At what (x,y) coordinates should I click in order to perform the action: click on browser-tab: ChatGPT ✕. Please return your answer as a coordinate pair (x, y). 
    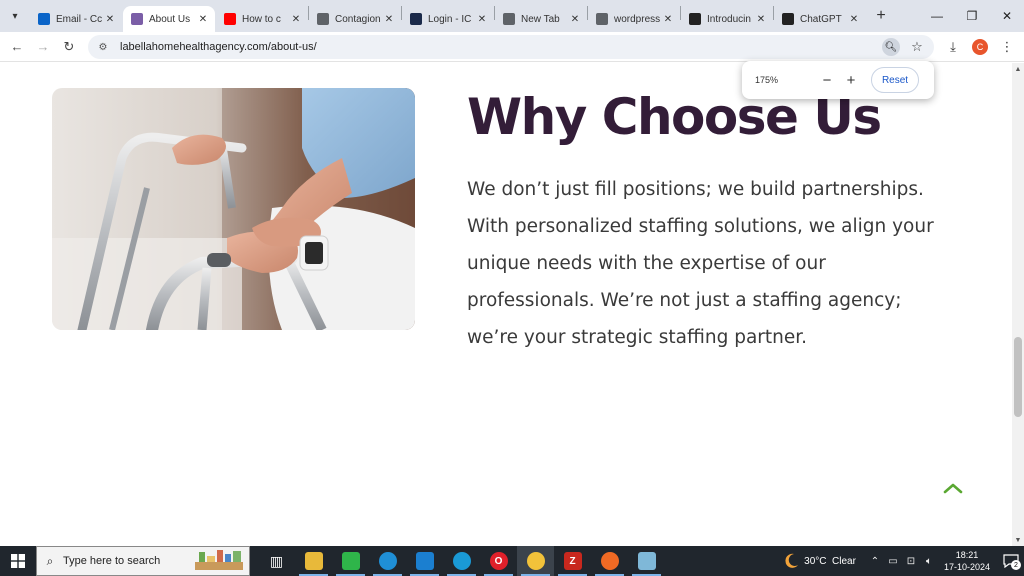
    Looking at the image, I should click on (820, 19).